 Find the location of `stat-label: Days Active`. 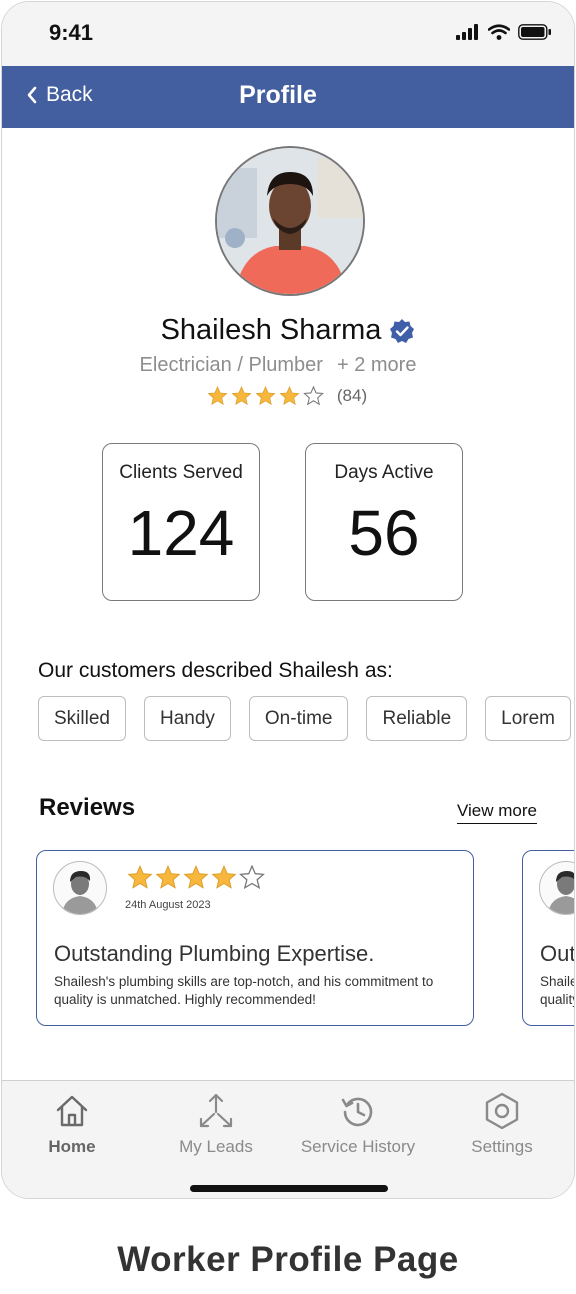

stat-label: Days Active is located at coordinates (384, 472).